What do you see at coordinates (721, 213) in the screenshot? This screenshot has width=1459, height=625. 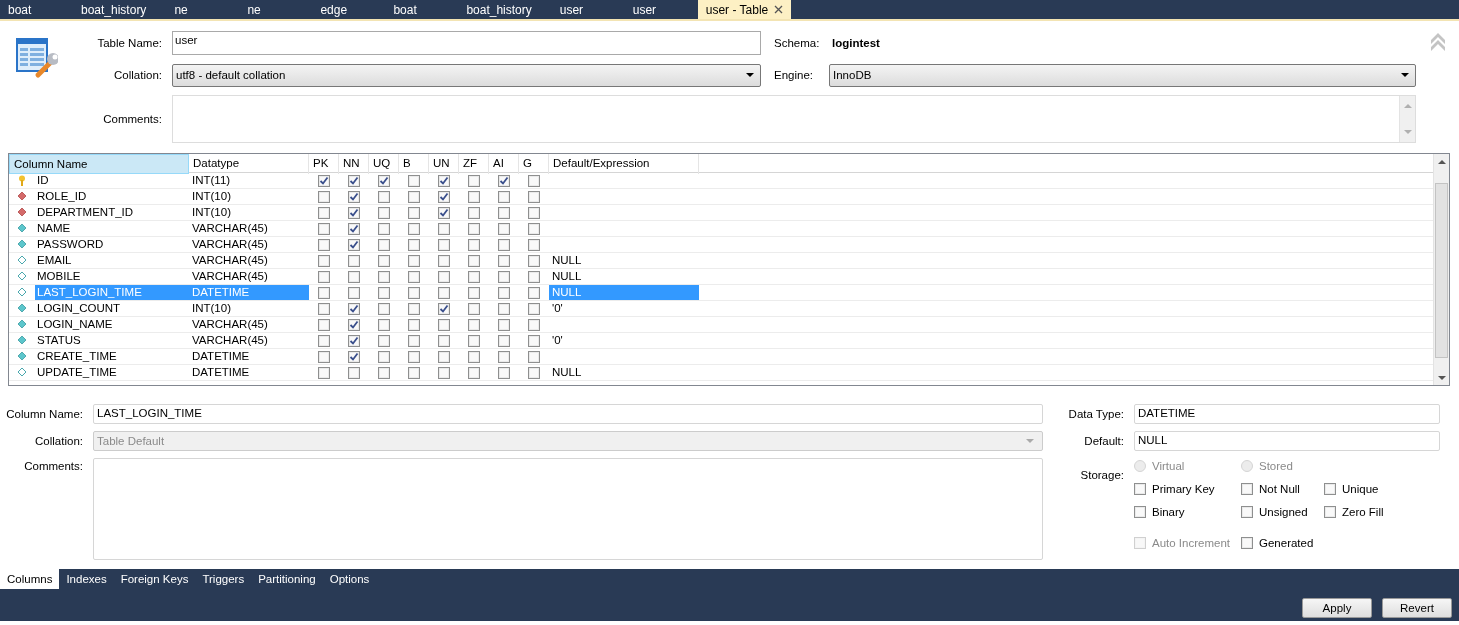 I see `table-row: DEPARTMENT_ID INT(10)` at bounding box center [721, 213].